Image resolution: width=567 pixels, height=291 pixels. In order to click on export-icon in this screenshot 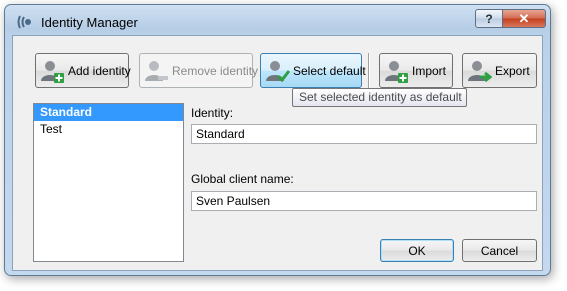, I will do `click(480, 71)`.